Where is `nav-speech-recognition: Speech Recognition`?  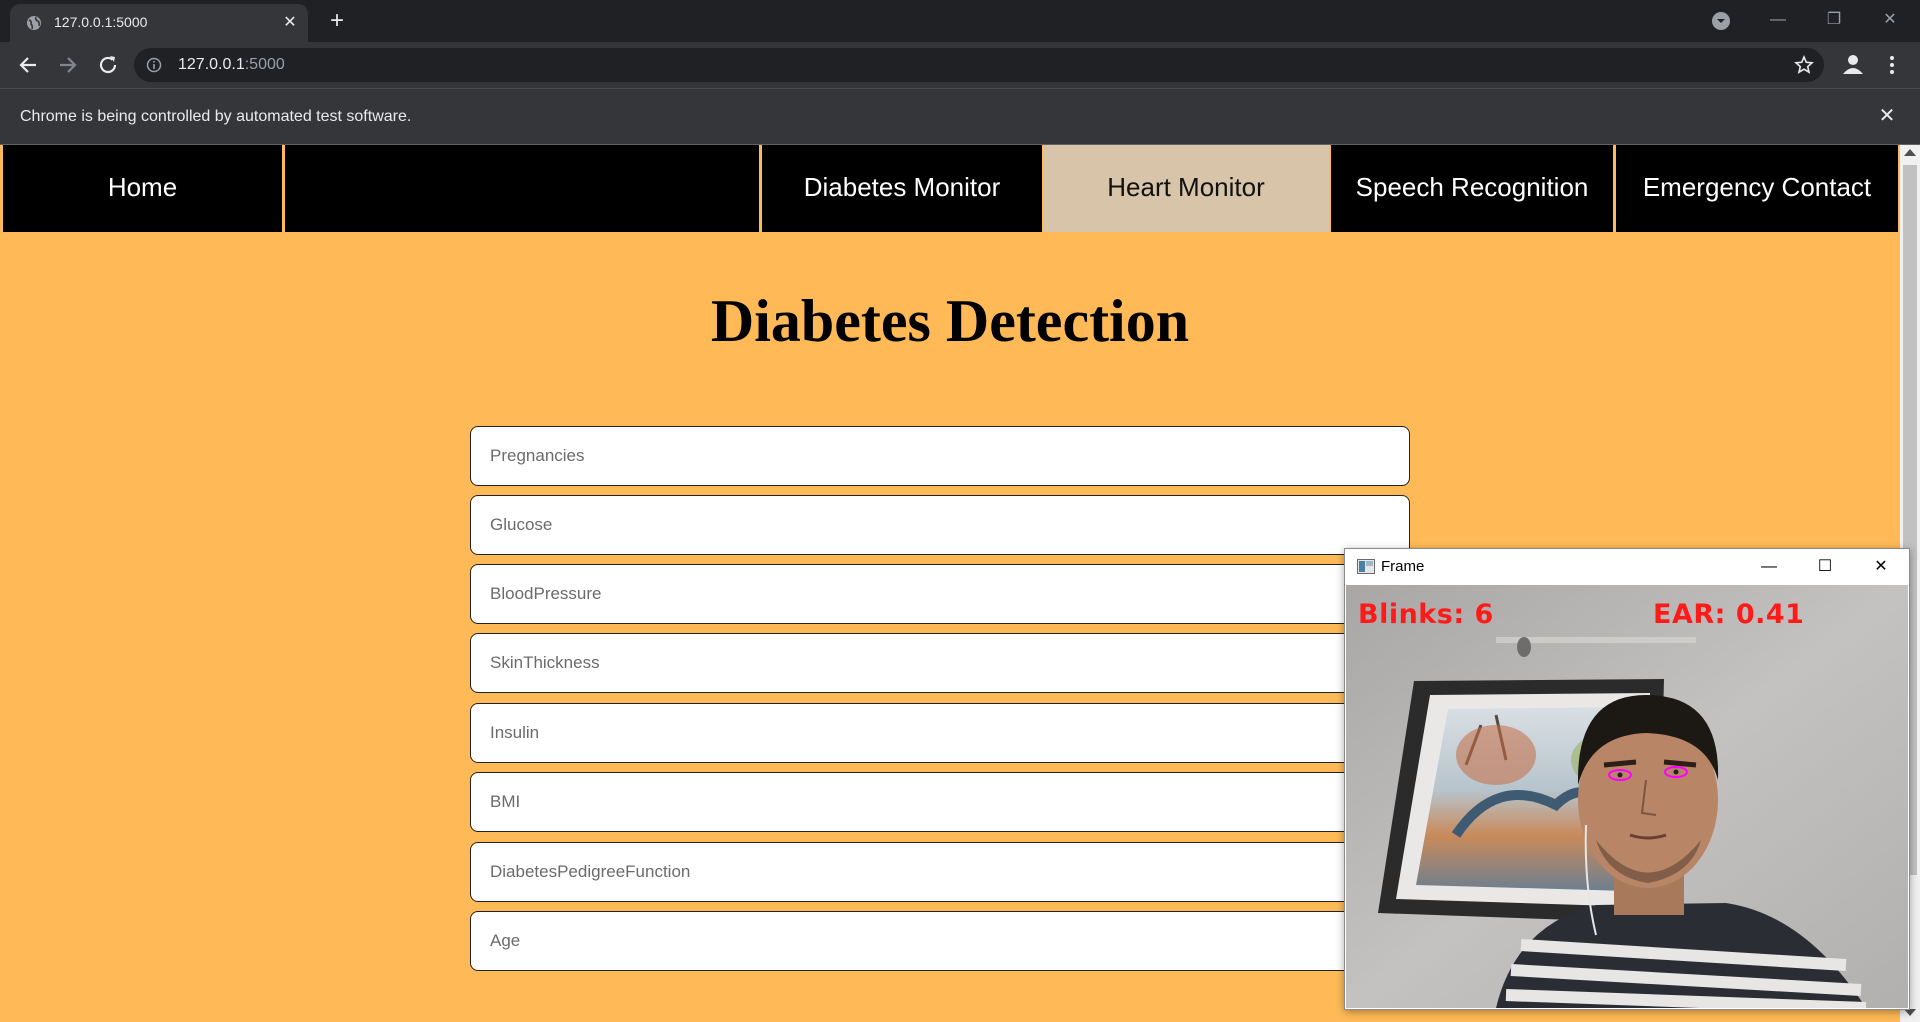
nav-speech-recognition: Speech Recognition is located at coordinates (1472, 188).